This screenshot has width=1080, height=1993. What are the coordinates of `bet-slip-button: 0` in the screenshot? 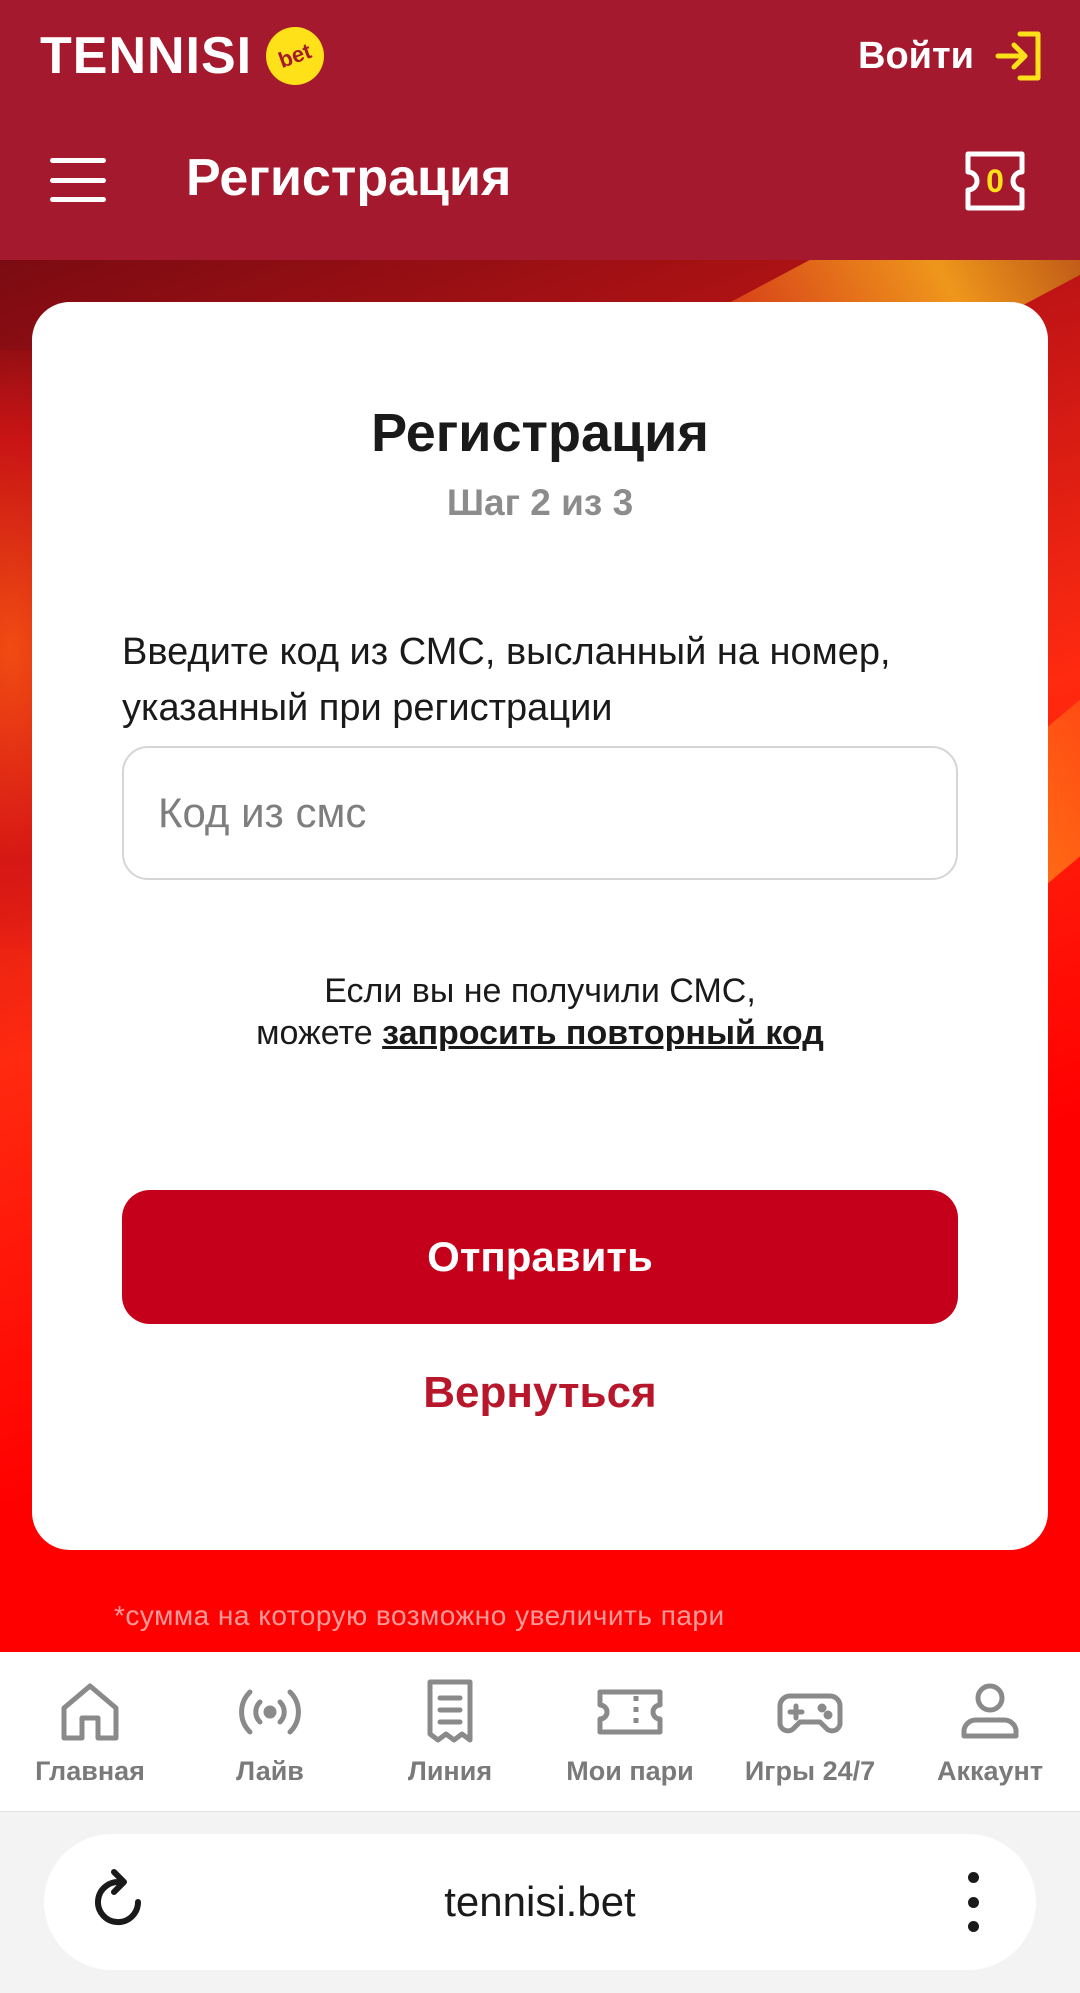 It's located at (995, 181).